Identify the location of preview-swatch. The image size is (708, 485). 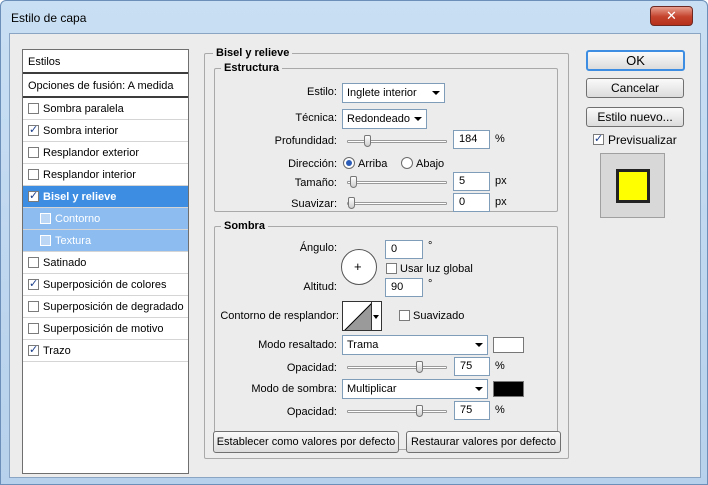
(633, 186).